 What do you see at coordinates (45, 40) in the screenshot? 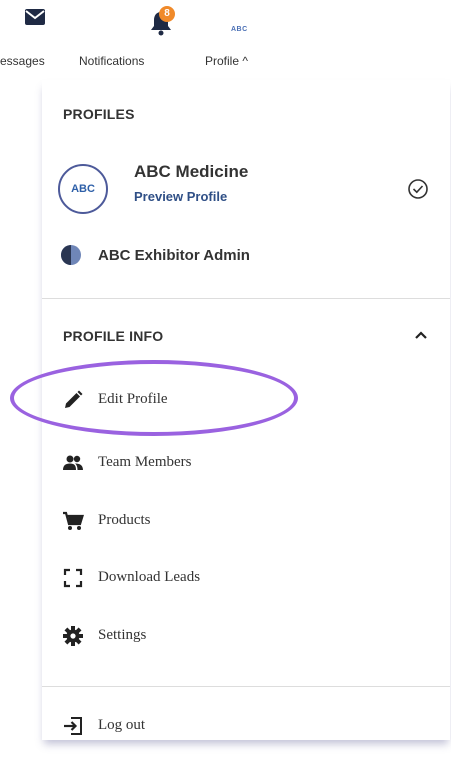
I see `nav-messages: Messages` at bounding box center [45, 40].